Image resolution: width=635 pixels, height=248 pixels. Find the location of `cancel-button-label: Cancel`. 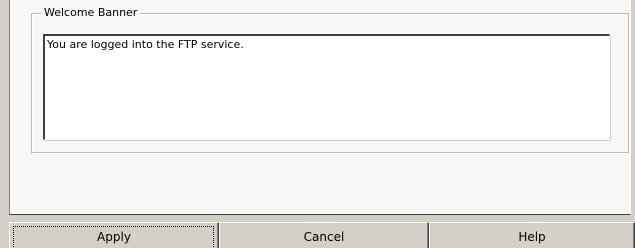

cancel-button-label: Cancel is located at coordinates (324, 237).